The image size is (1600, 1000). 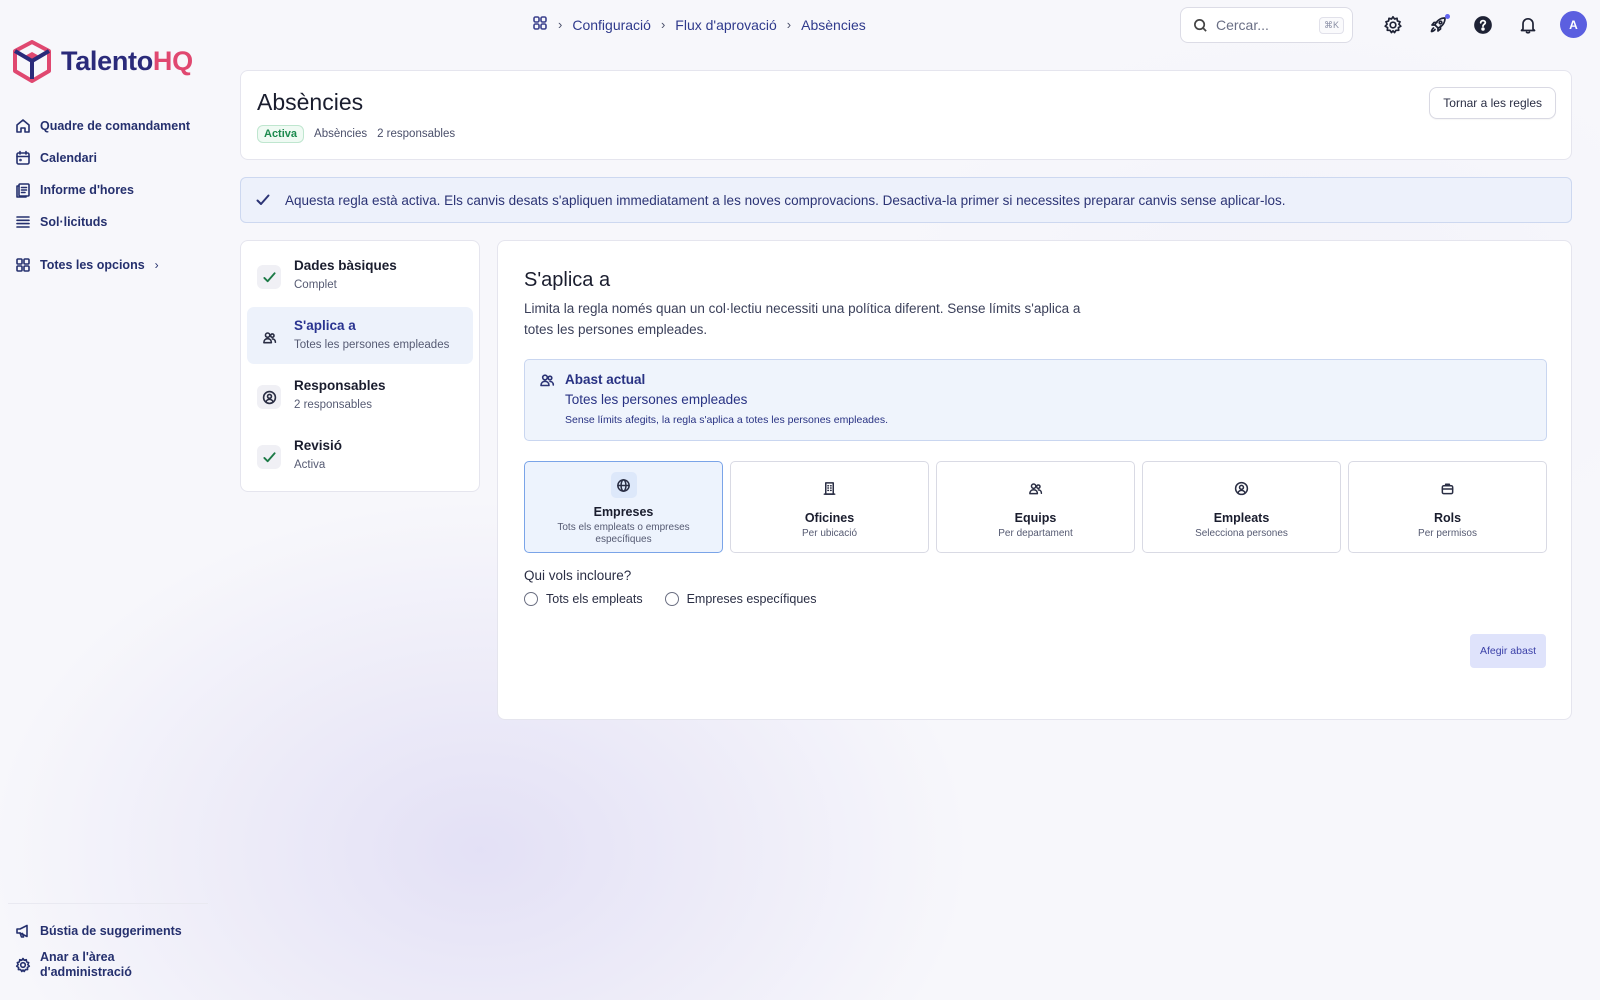 What do you see at coordinates (74, 222) in the screenshot?
I see `sidebar-item-label: Sol·licituds` at bounding box center [74, 222].